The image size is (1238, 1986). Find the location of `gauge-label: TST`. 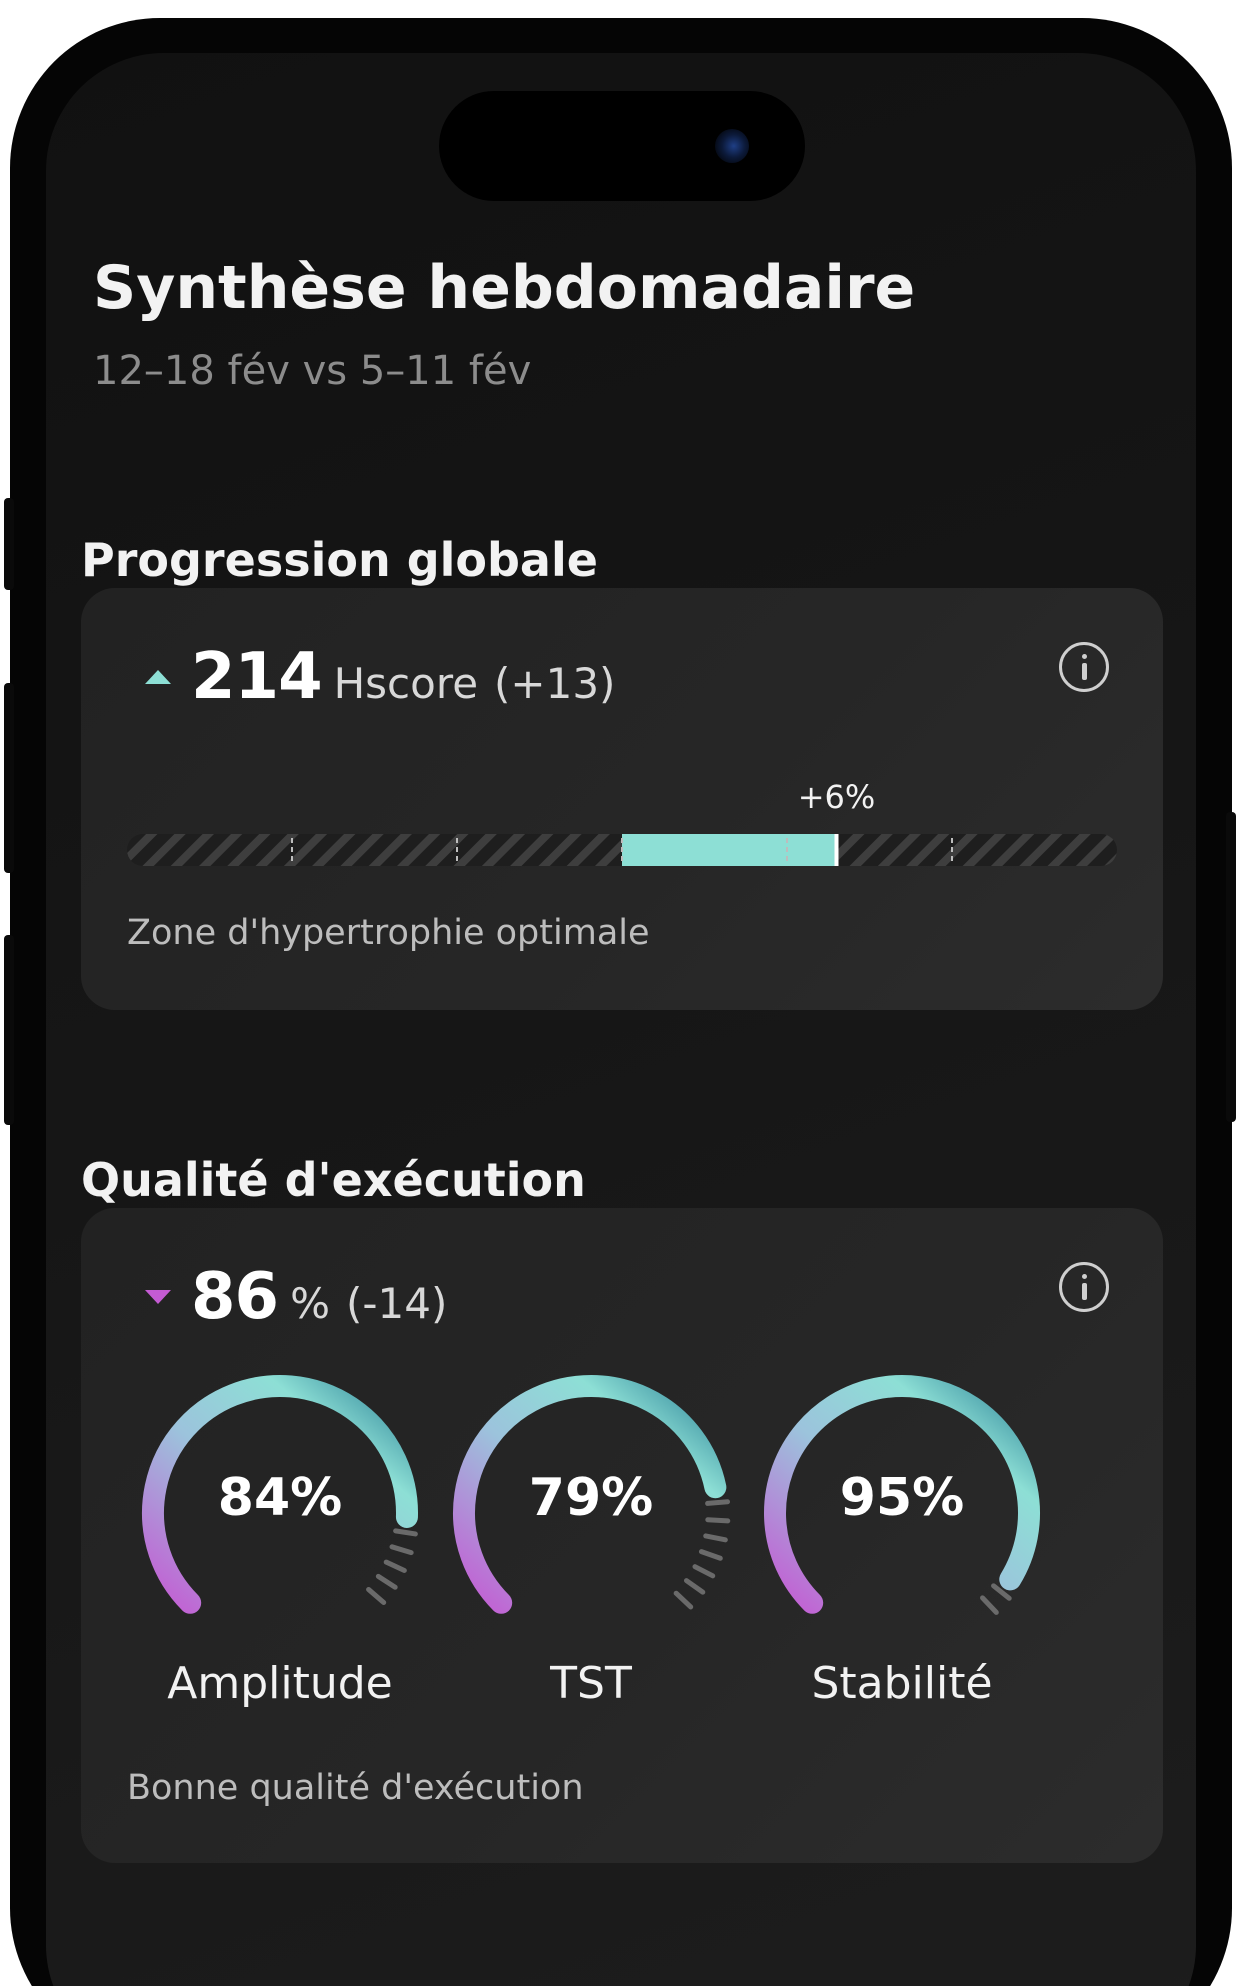

gauge-label: TST is located at coordinates (591, 1683).